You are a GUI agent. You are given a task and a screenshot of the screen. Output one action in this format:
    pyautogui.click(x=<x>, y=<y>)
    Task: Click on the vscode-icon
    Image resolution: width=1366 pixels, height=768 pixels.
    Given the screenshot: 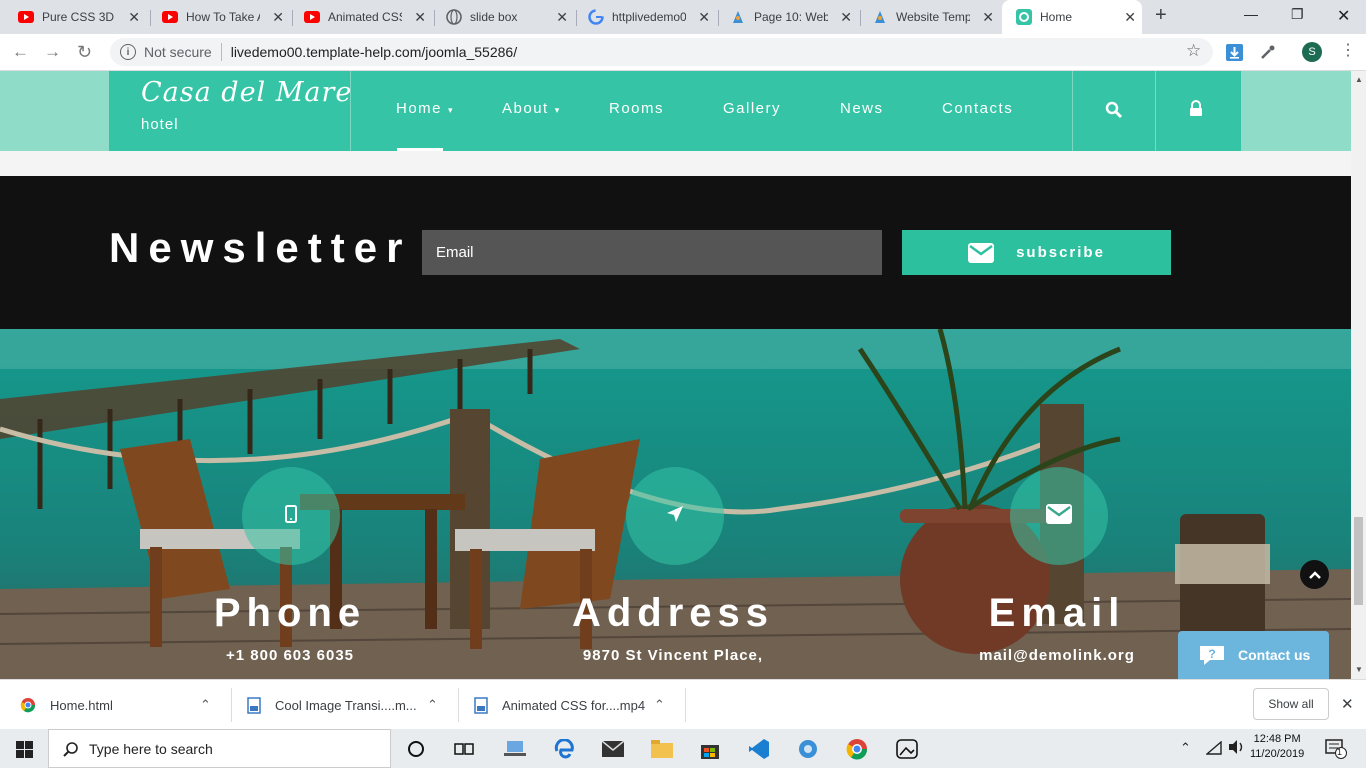 What is the action you would take?
    pyautogui.click(x=759, y=749)
    